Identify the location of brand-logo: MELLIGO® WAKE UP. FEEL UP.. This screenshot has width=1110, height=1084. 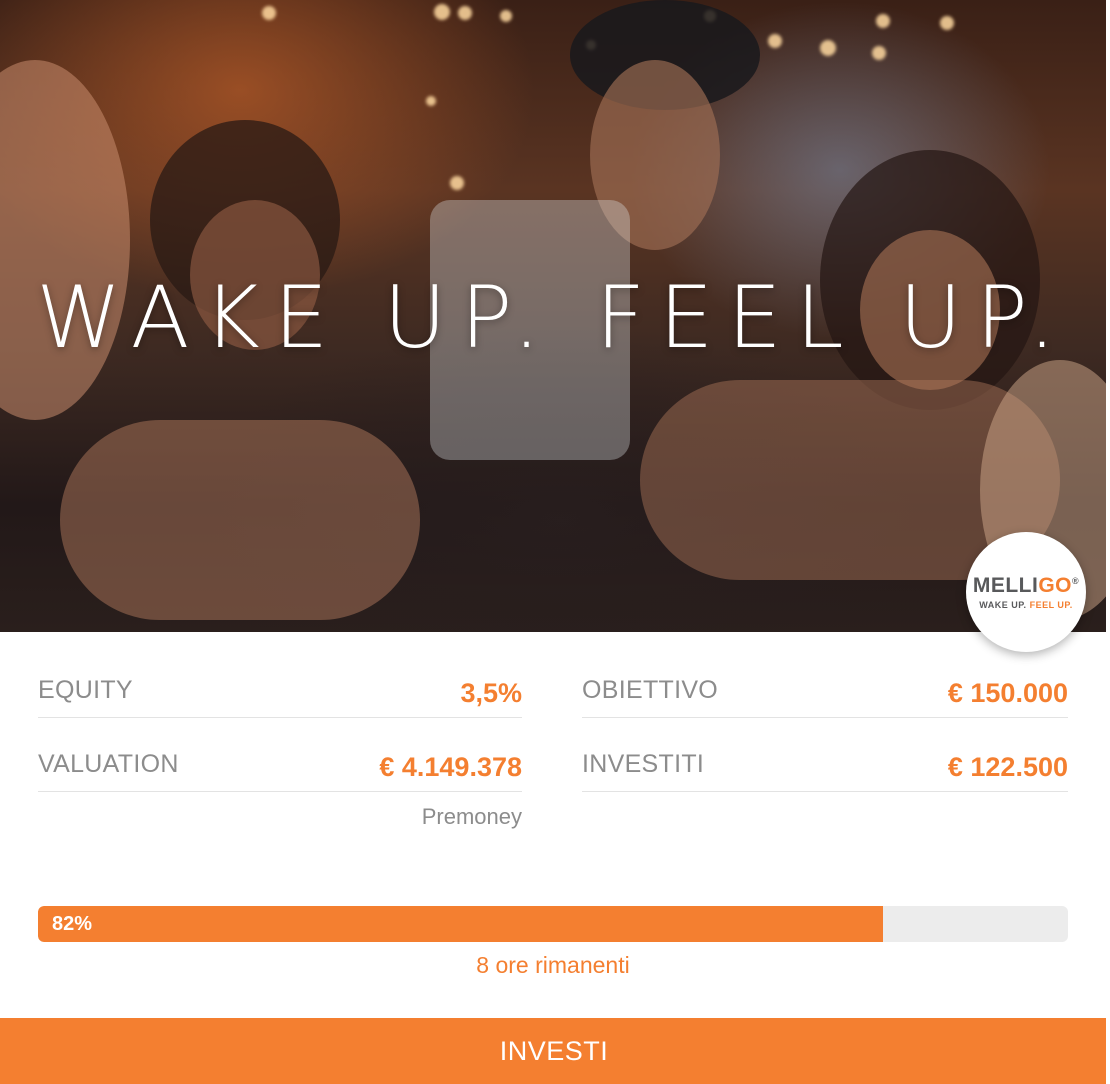
(1026, 592).